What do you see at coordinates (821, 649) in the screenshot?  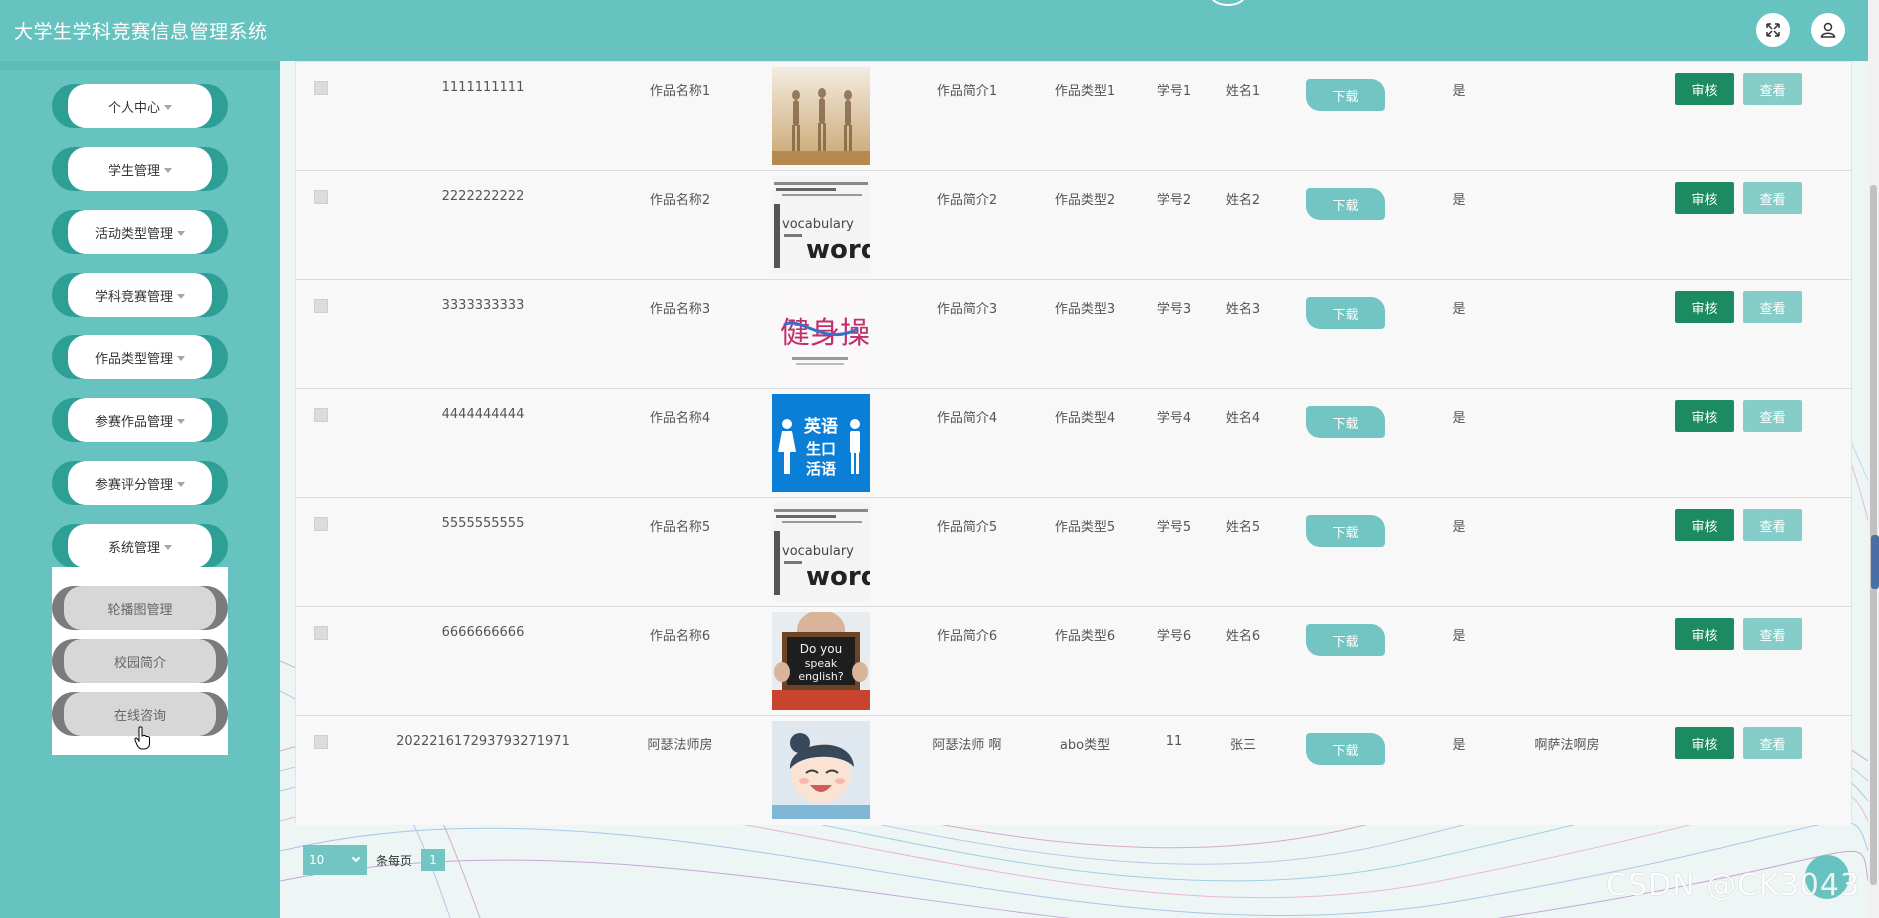 I see `thumb-text-line1: Do you` at bounding box center [821, 649].